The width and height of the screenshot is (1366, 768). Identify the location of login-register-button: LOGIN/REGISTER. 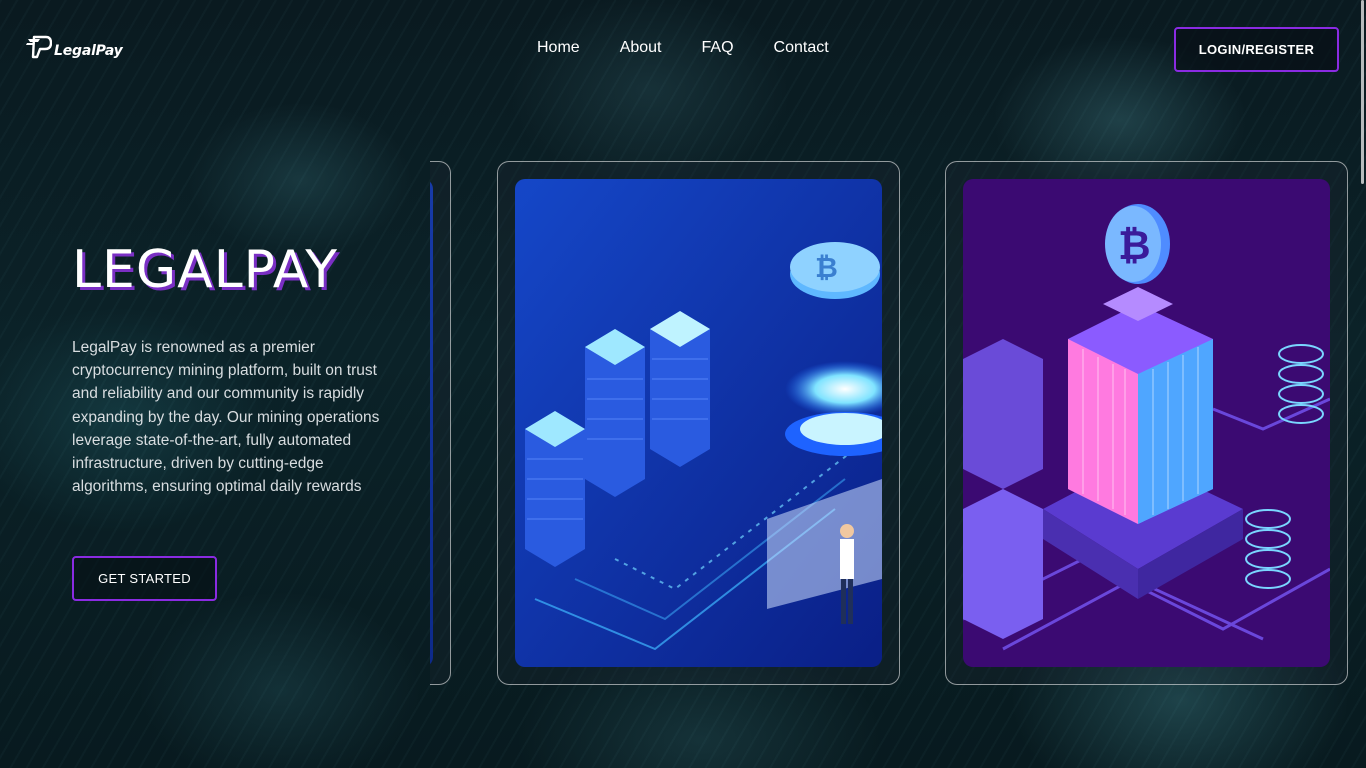
(1256, 49).